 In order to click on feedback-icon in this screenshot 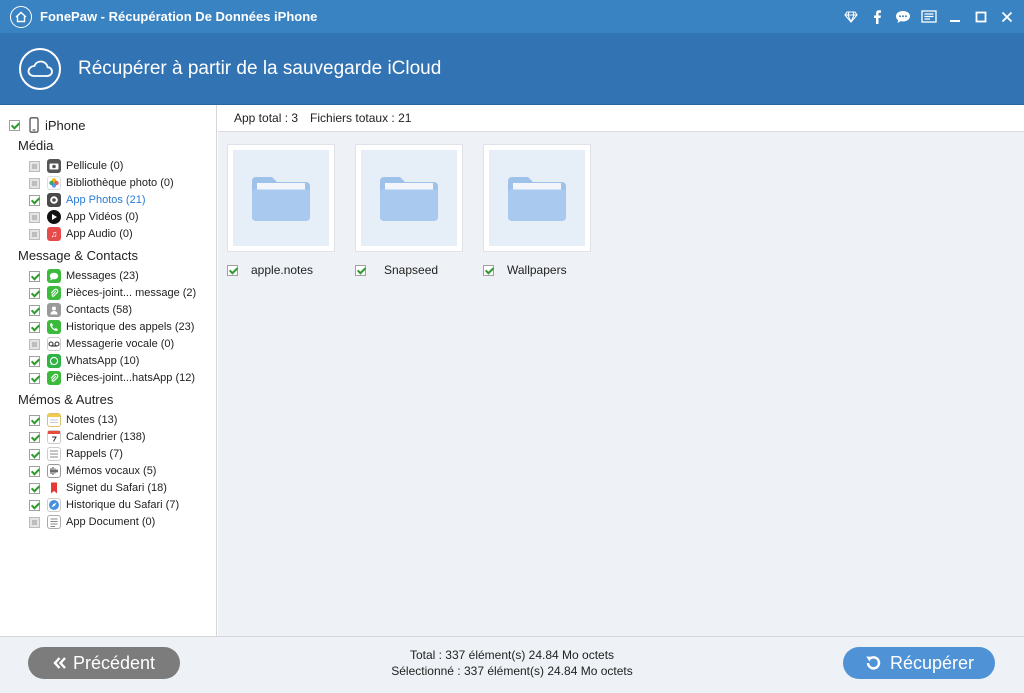, I will do `click(929, 16)`.